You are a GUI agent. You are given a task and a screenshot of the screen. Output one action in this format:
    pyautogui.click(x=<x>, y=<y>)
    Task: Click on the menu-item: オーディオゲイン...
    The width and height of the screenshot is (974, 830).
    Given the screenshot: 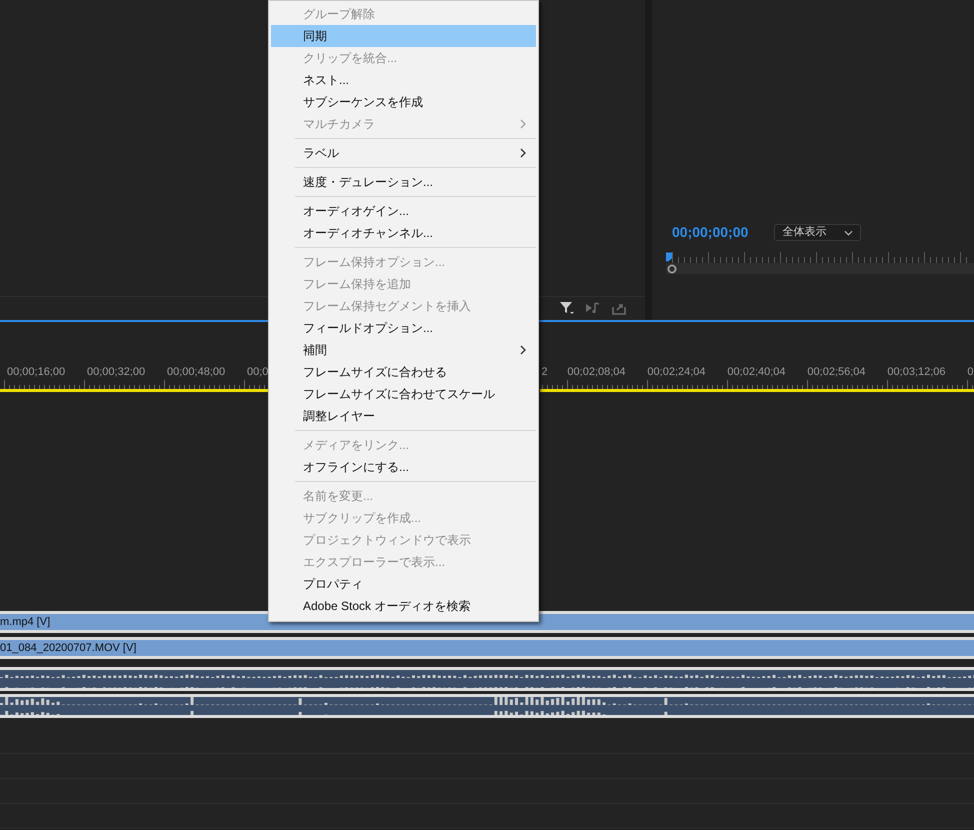 What is the action you would take?
    pyautogui.click(x=403, y=211)
    